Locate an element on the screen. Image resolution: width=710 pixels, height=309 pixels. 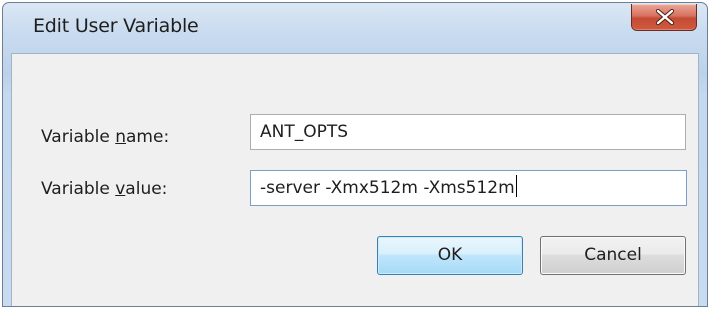
text-caret is located at coordinates (516, 186).